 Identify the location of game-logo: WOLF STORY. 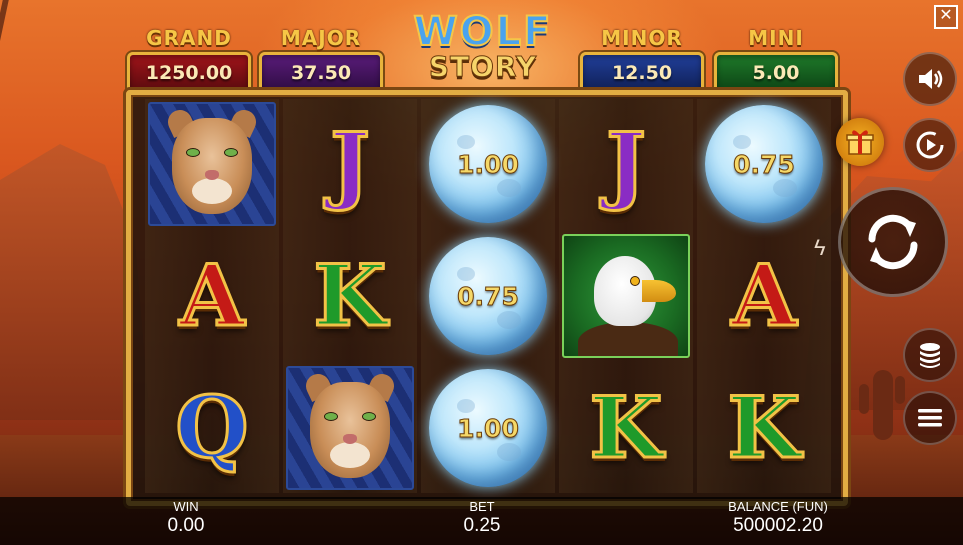
(483, 49).